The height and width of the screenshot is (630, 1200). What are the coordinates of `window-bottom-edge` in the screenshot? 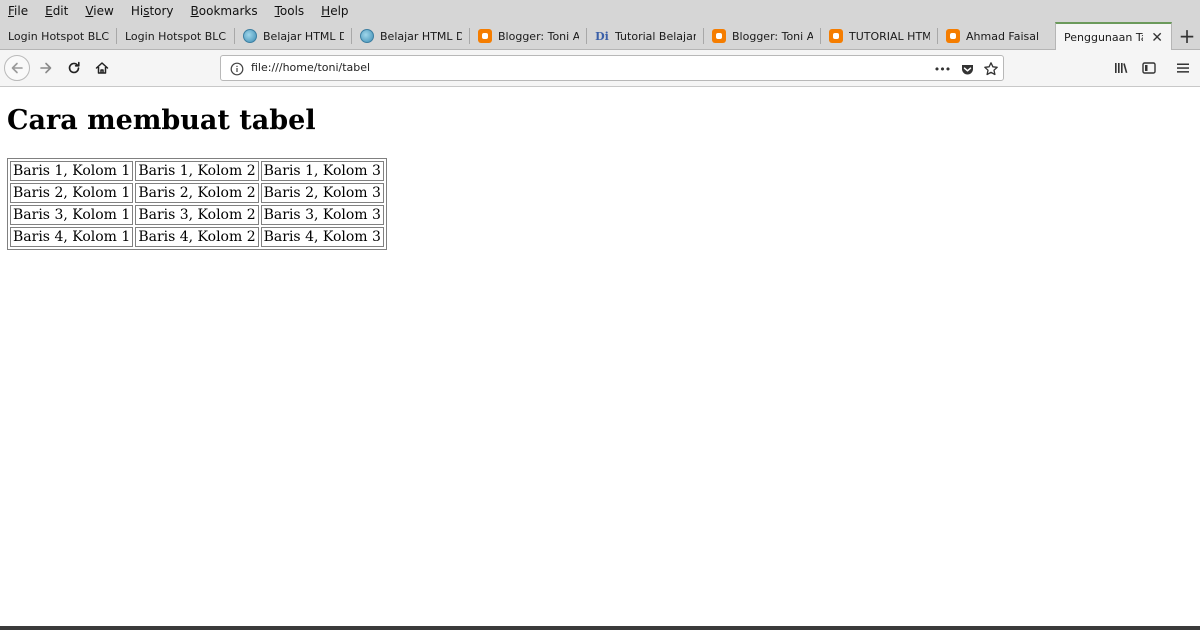 It's located at (600, 628).